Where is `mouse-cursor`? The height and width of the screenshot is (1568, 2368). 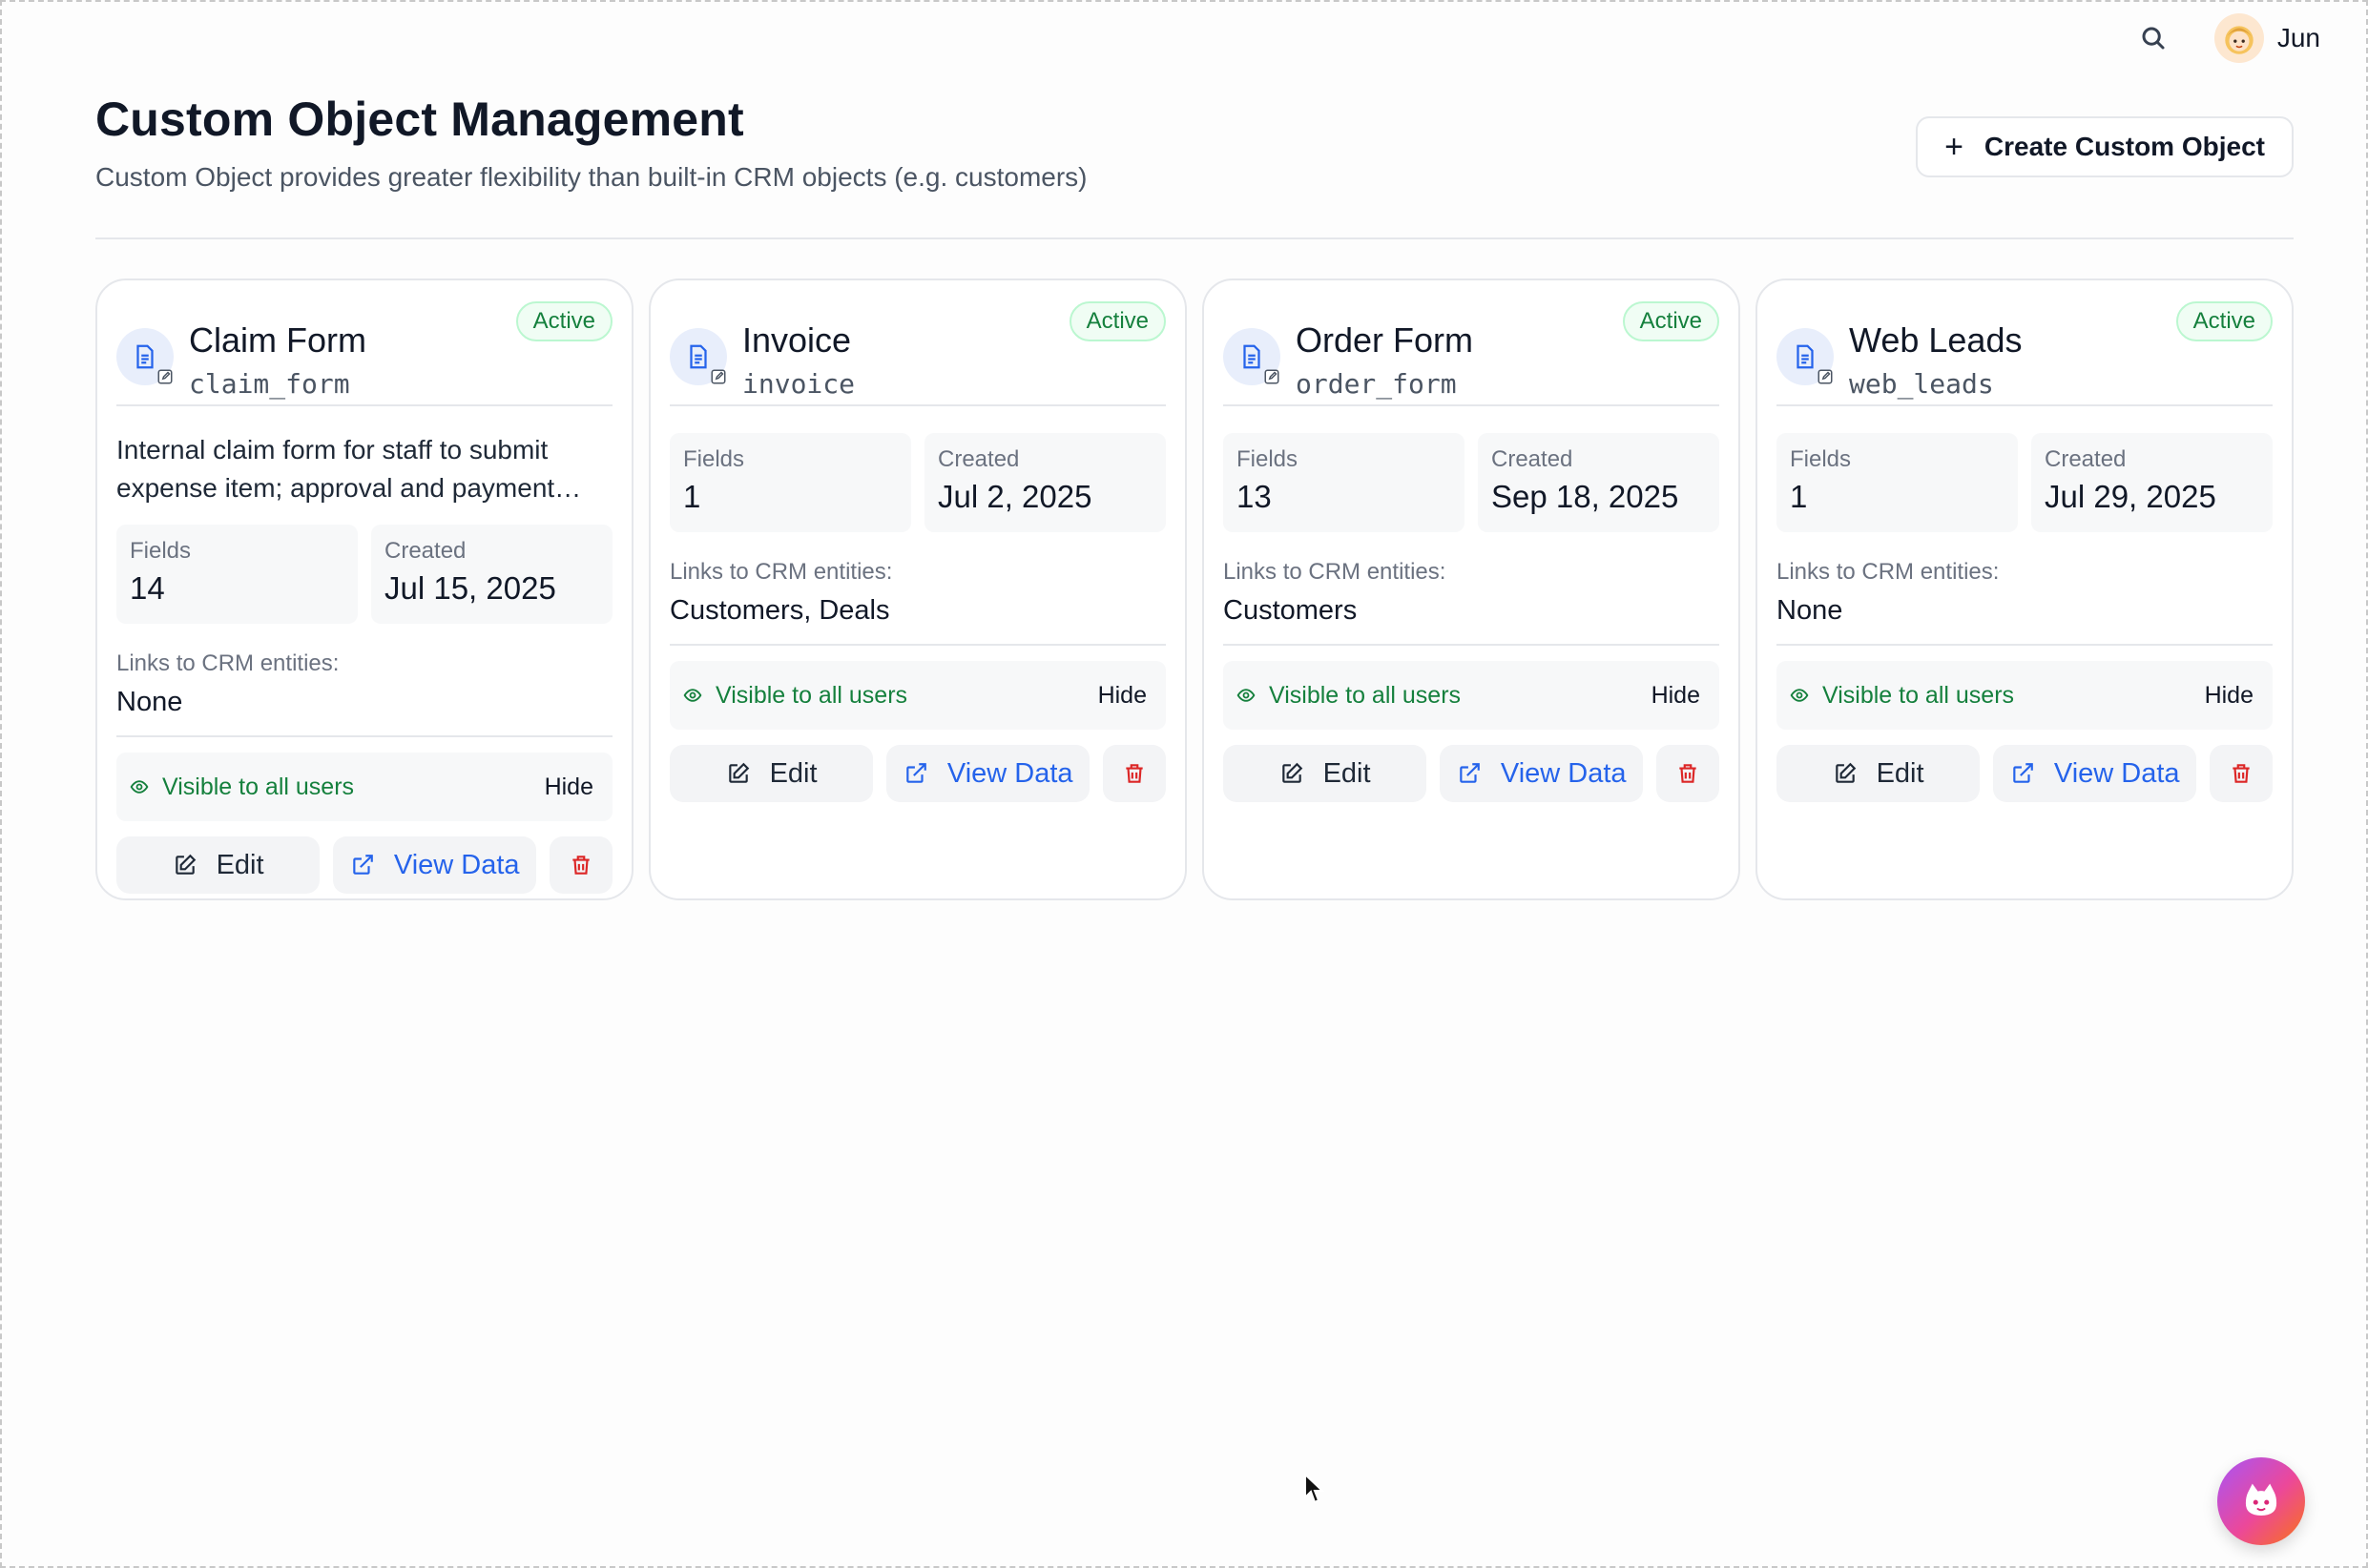 mouse-cursor is located at coordinates (1314, 1488).